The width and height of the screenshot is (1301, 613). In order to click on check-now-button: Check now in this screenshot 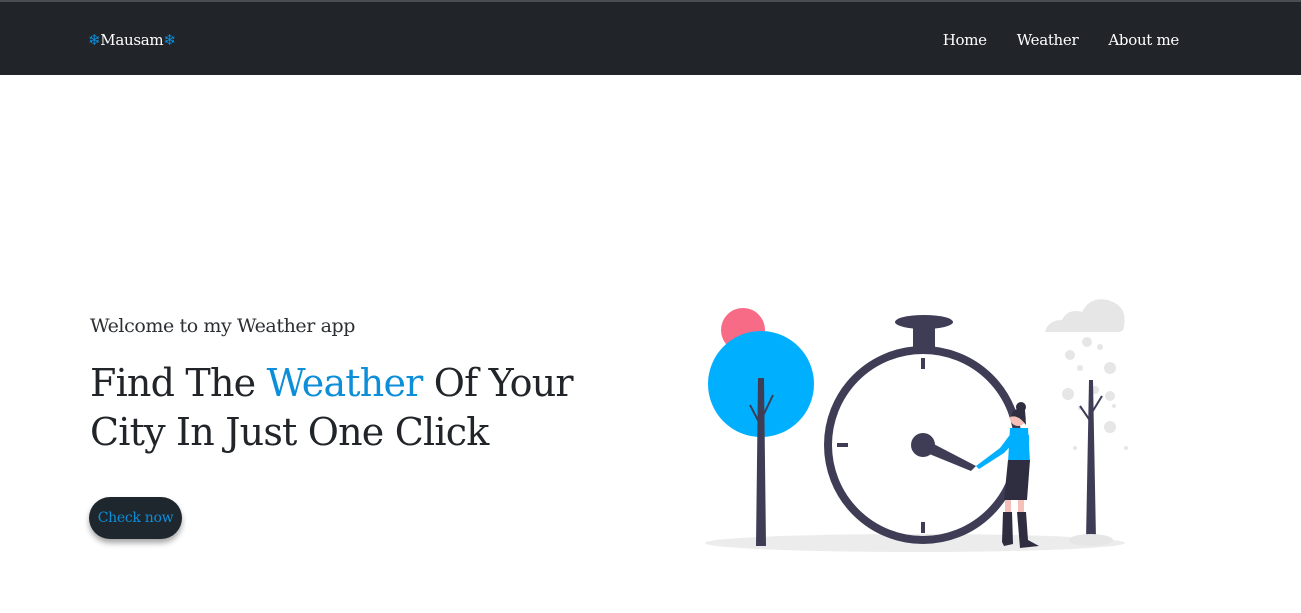, I will do `click(135, 518)`.